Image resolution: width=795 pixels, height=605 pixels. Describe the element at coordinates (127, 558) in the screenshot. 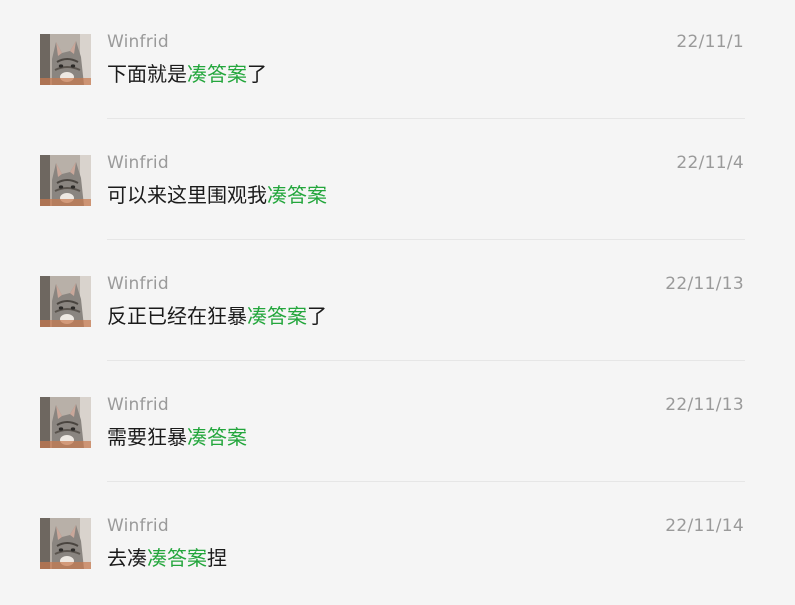

I see `message-text-pre: 去凑` at that location.